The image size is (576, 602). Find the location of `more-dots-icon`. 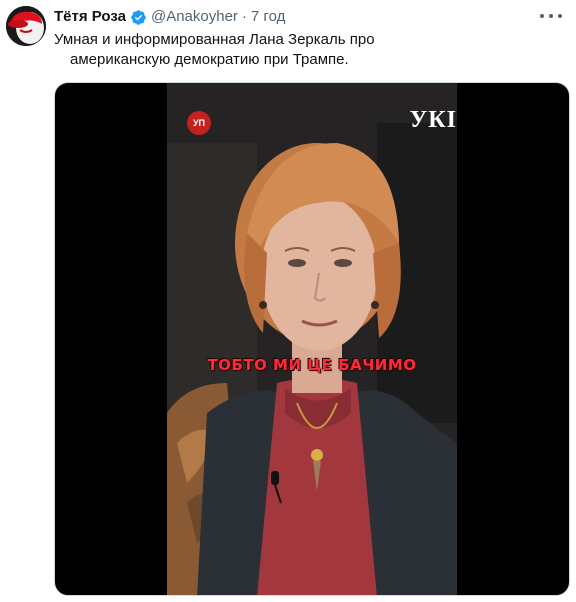

more-dots-icon is located at coordinates (551, 16).